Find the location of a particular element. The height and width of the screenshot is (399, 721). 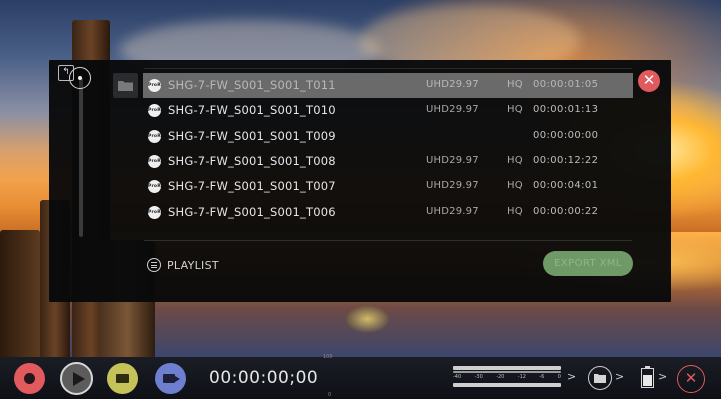

audio-meter-scale: -40 -30 -20 -12 -6 0 is located at coordinates (507, 377).